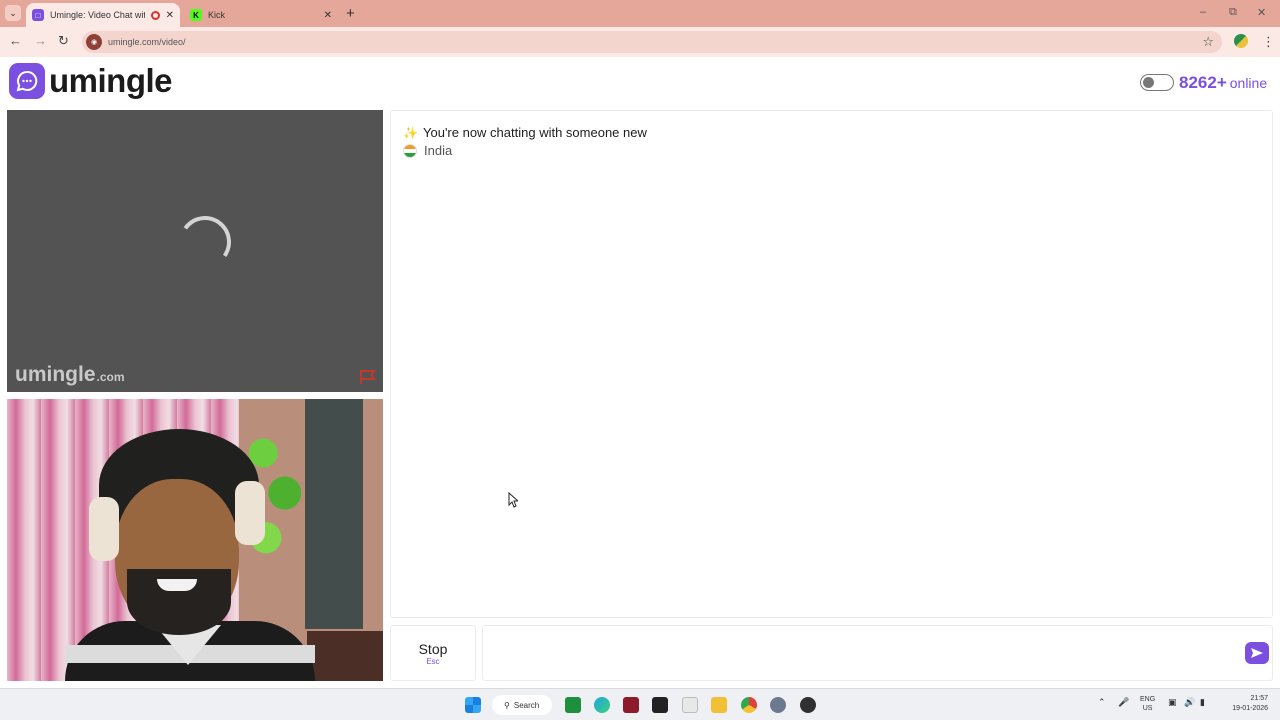 The height and width of the screenshot is (720, 1280). I want to click on volume-icon: 🔊, so click(1189, 702).